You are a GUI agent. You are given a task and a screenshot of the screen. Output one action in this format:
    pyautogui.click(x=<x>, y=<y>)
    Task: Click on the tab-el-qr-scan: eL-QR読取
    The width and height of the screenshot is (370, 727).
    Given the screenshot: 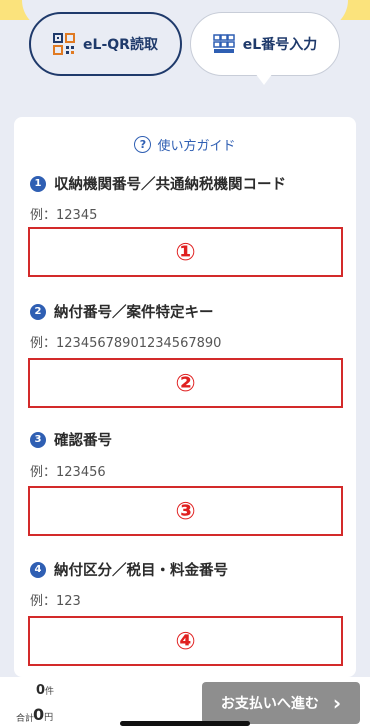 What is the action you would take?
    pyautogui.click(x=105, y=44)
    